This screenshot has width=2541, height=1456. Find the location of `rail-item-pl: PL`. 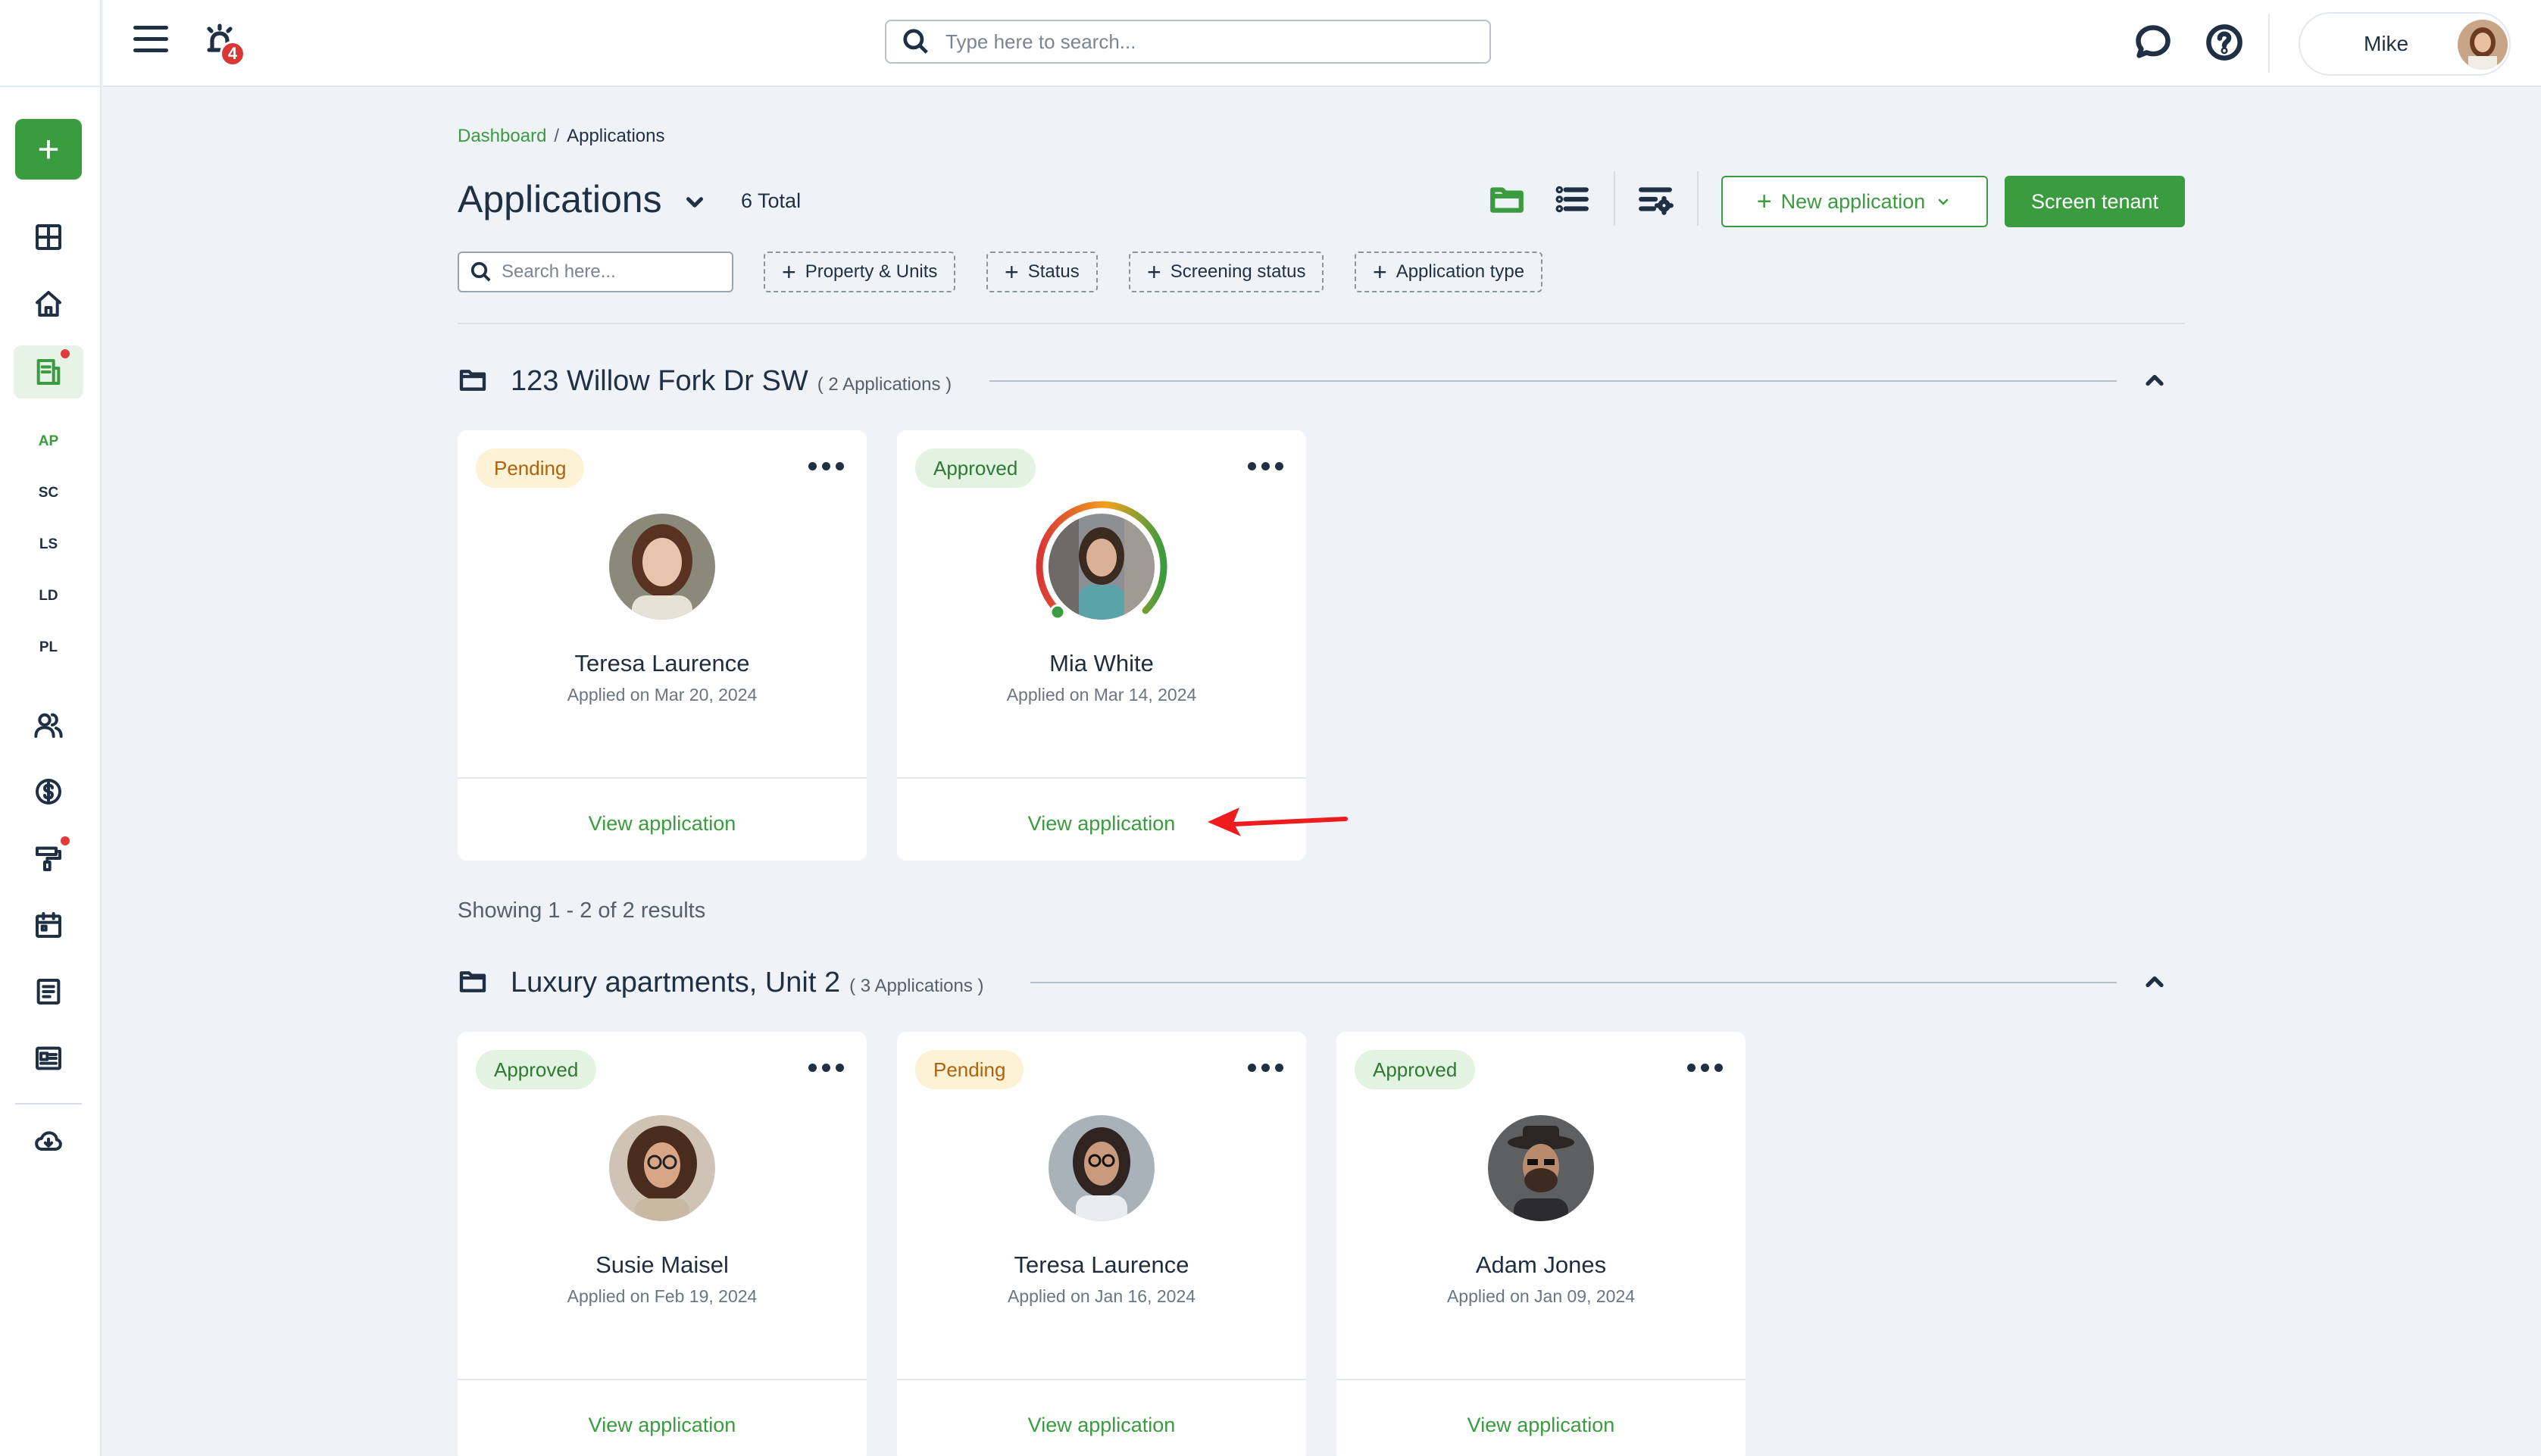

rail-item-pl: PL is located at coordinates (49, 648).